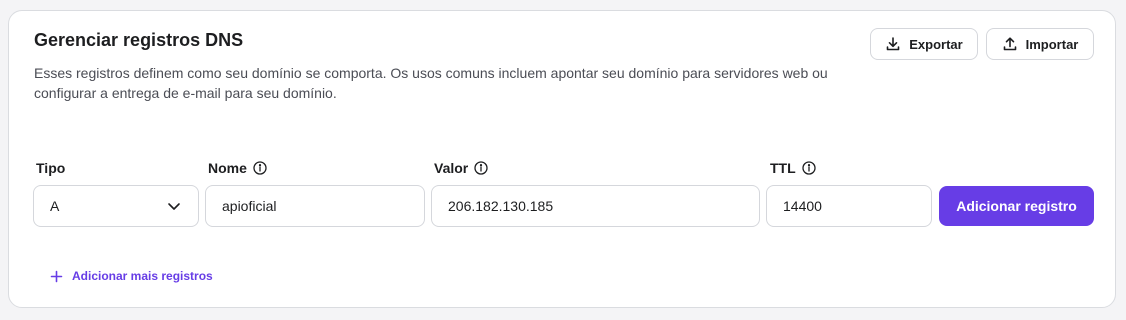 The image size is (1126, 320). I want to click on value-label-text: Valor, so click(451, 168).